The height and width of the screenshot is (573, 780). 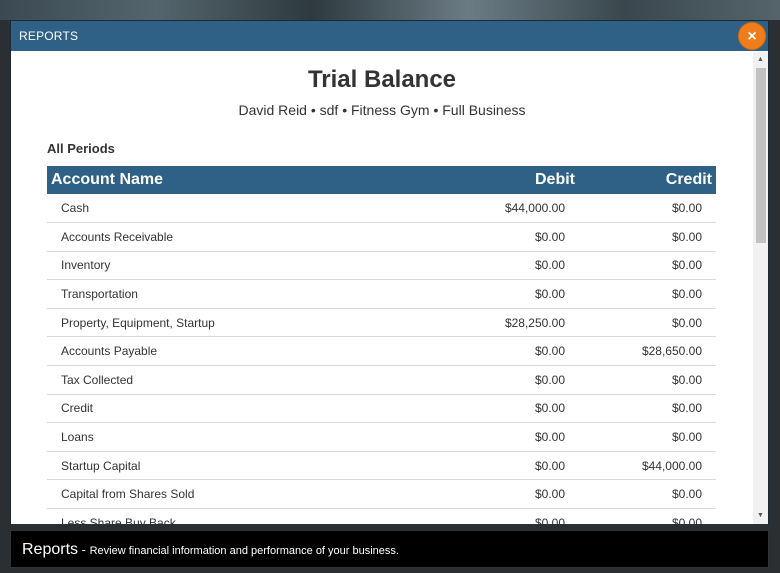 I want to click on account-name-cell: Less Share Buy Back, so click(x=207, y=516).